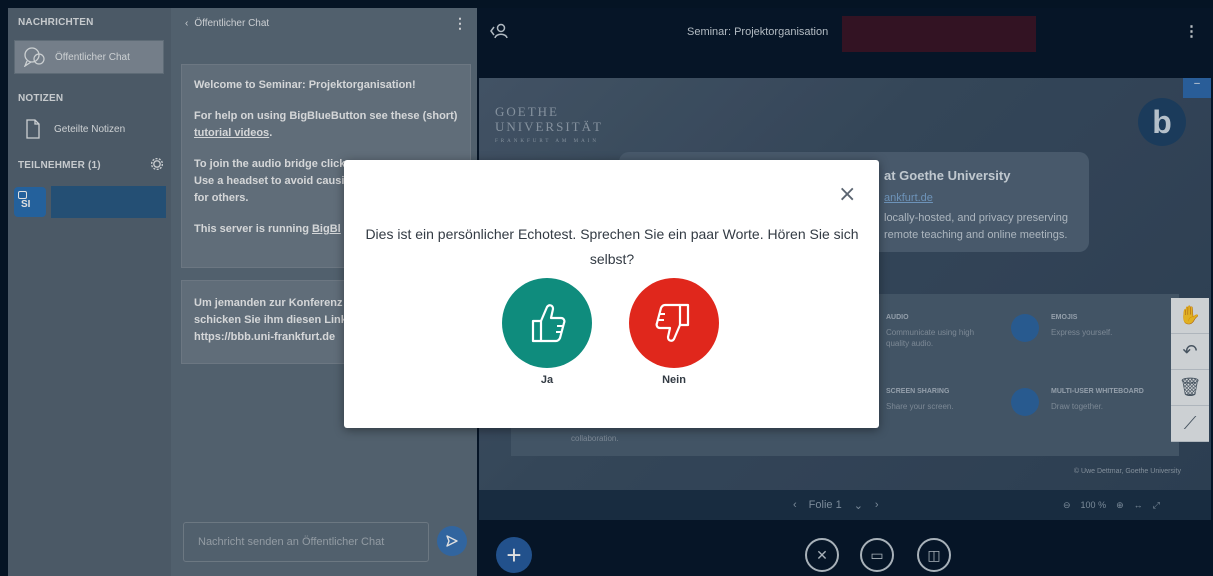 This screenshot has height=576, width=1213. I want to click on no-label: Nein, so click(674, 380).